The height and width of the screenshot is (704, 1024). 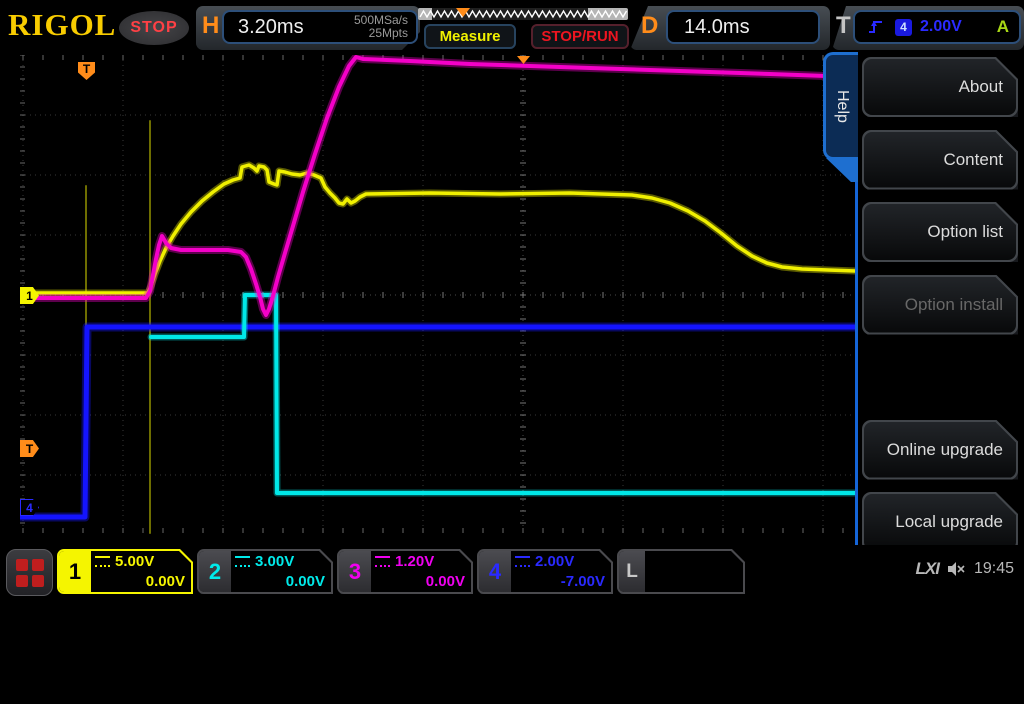 I want to click on memory-position-bar, so click(x=523, y=14).